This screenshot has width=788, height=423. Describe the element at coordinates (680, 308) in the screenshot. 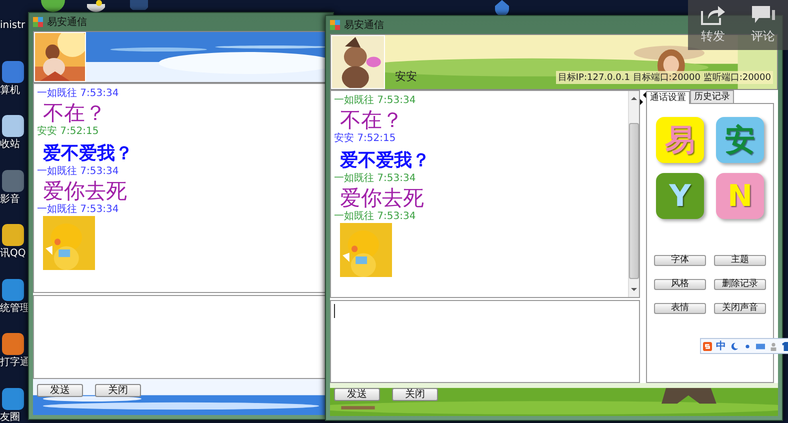

I see `panel-button: 表情` at that location.